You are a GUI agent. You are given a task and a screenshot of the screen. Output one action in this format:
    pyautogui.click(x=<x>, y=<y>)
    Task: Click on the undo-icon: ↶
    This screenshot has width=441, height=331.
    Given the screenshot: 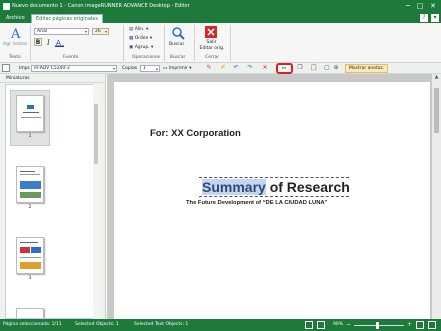 What is the action you would take?
    pyautogui.click(x=236, y=68)
    